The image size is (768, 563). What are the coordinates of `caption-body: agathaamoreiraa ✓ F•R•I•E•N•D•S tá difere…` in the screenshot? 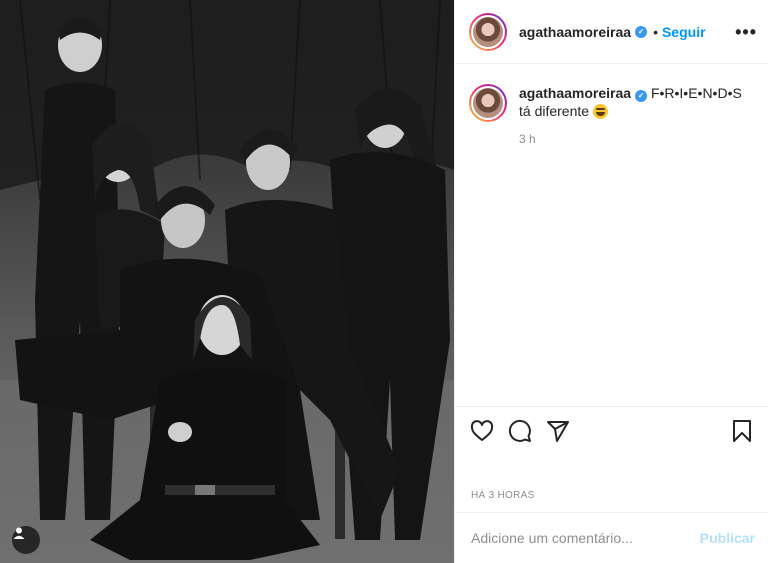 It's located at (638, 115).